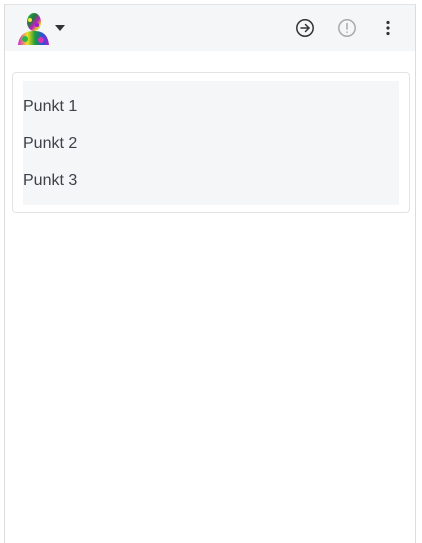  Describe the element at coordinates (60, 28) in the screenshot. I see `caret-down-icon` at that location.